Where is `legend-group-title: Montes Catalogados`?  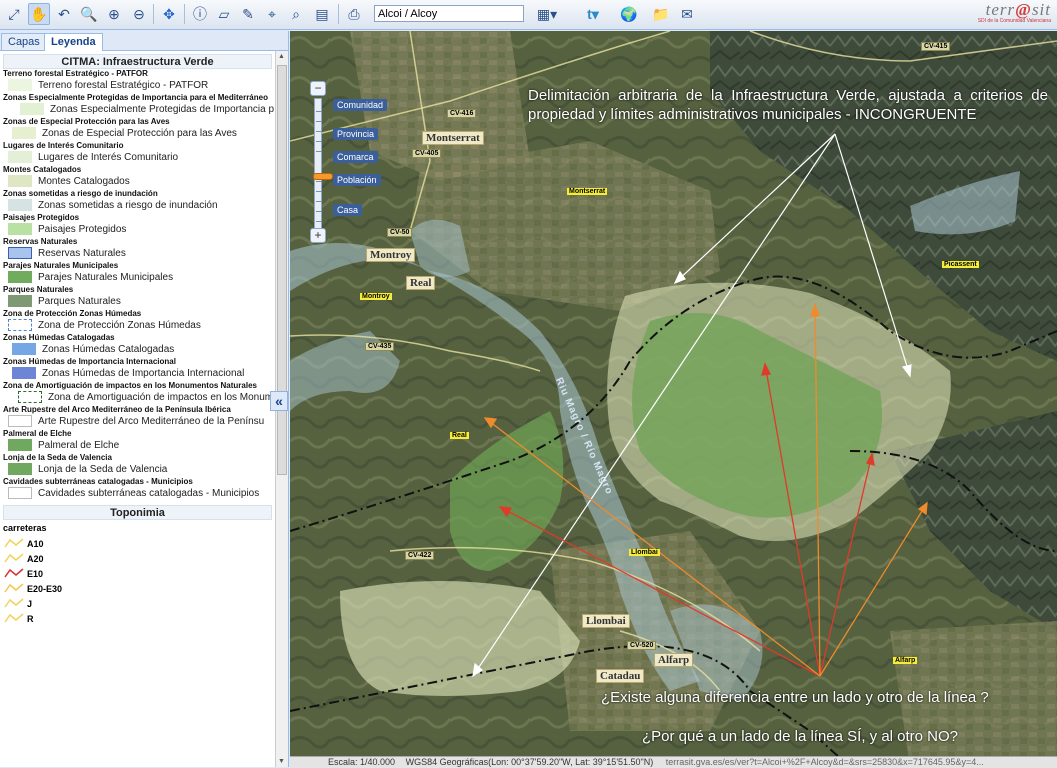 legend-group-title: Montes Catalogados is located at coordinates (42, 169).